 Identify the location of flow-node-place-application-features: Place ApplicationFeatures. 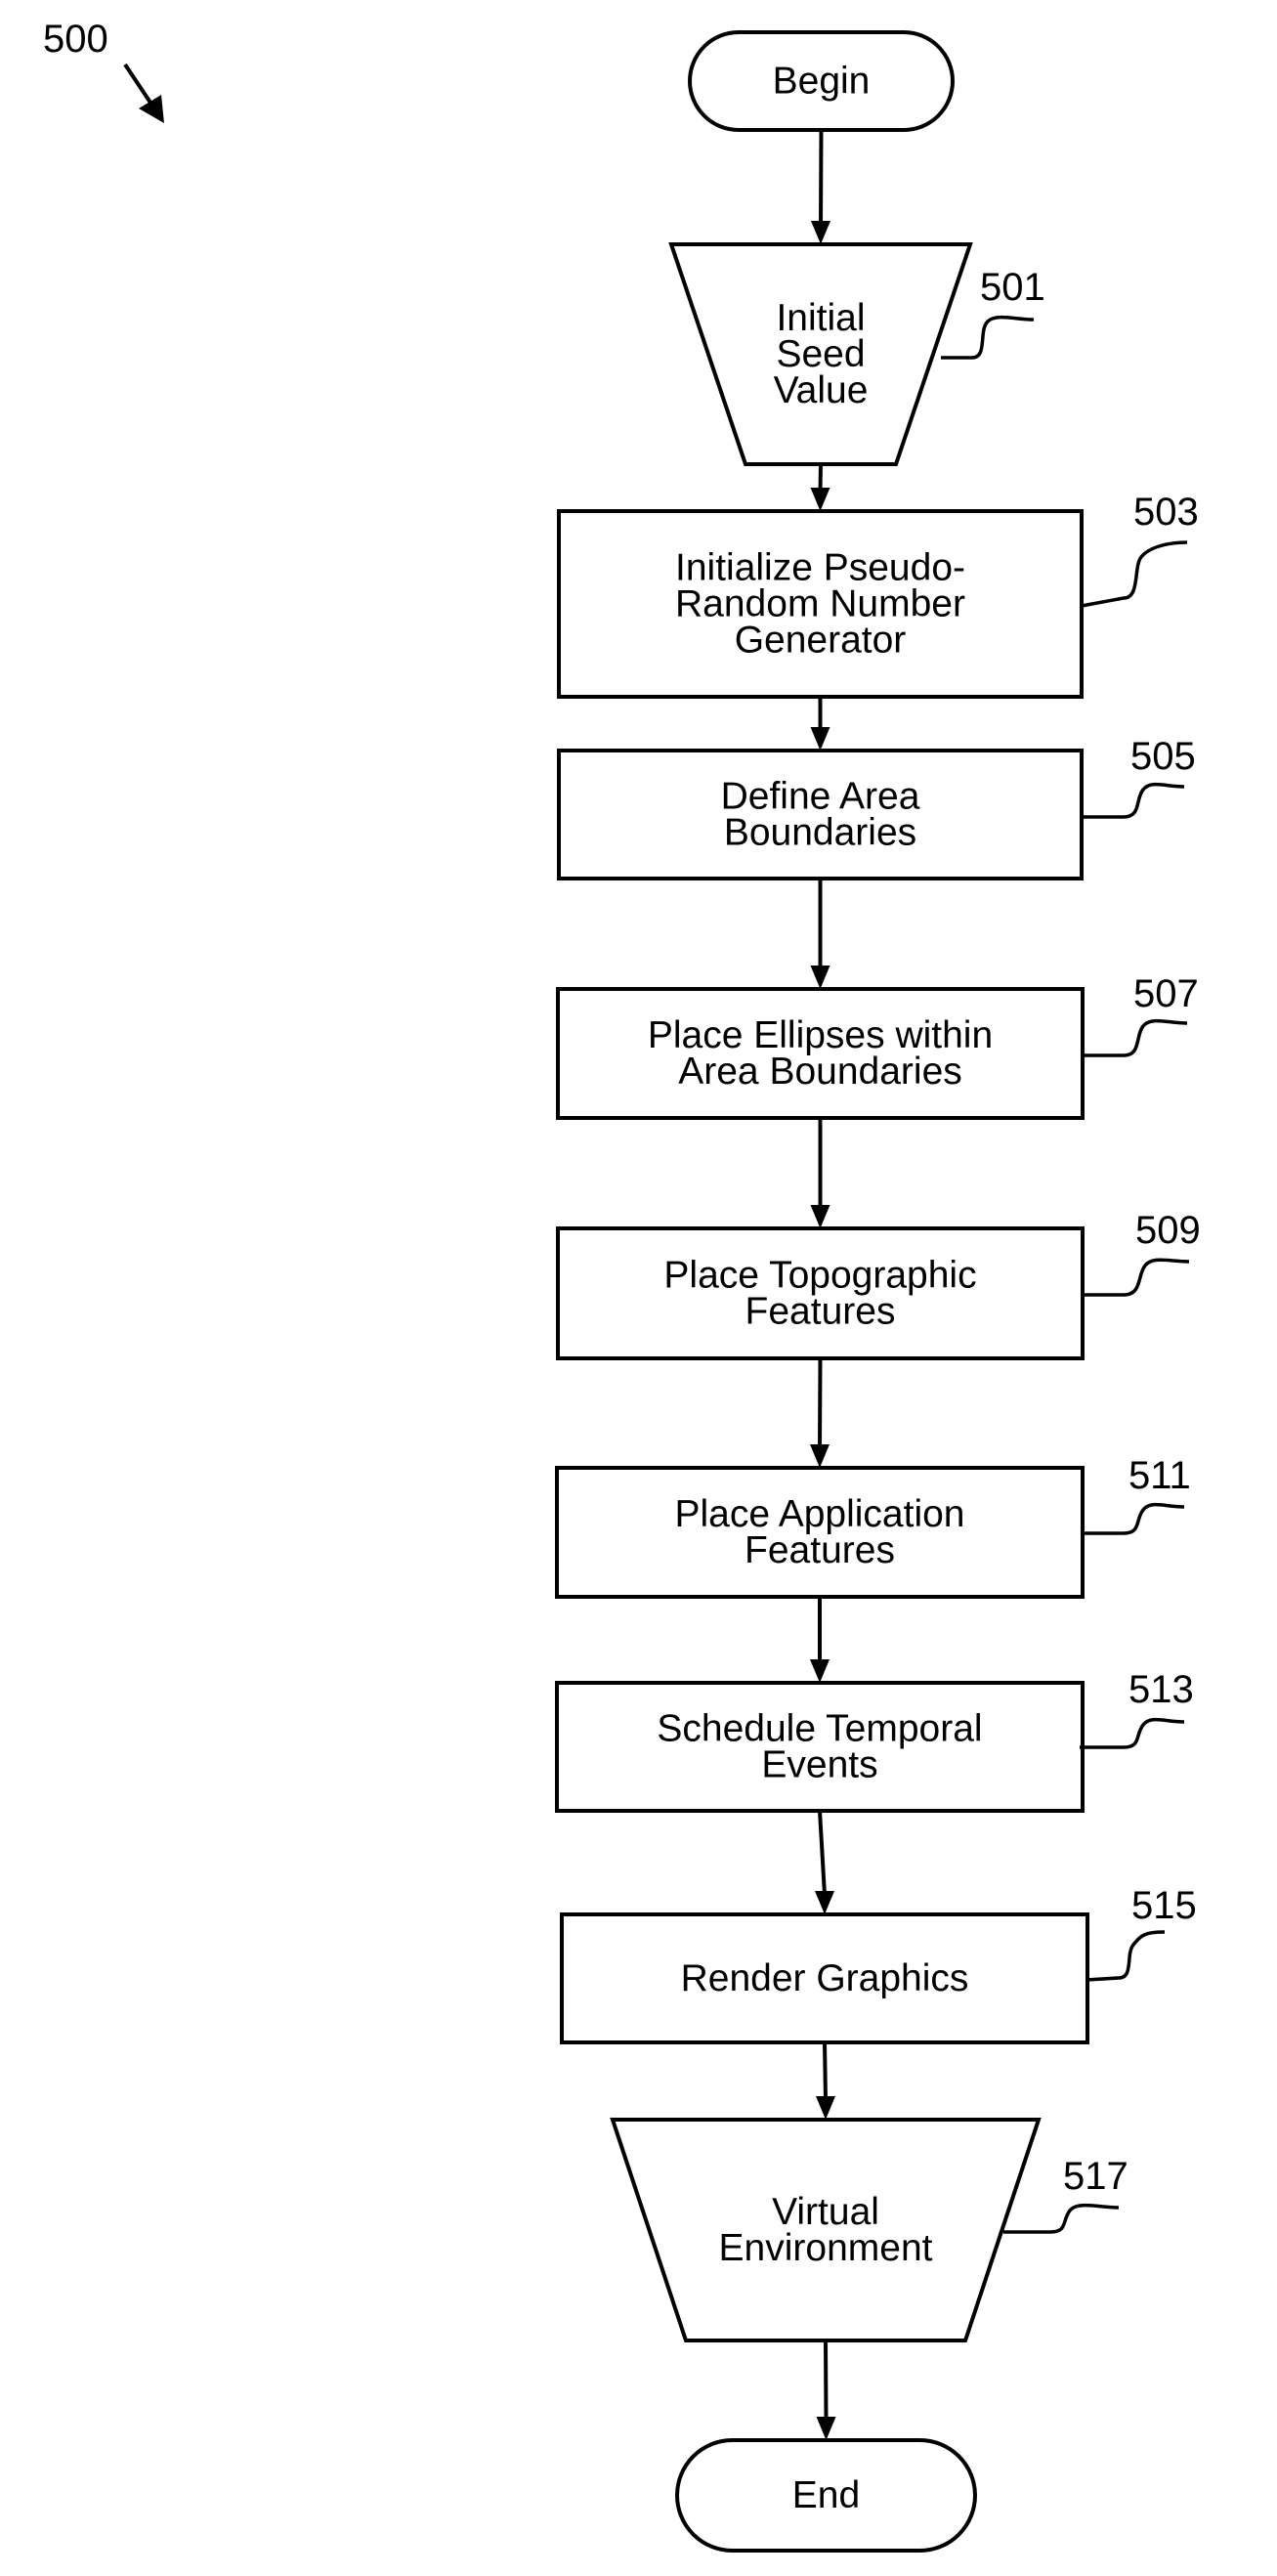
(820, 1532).